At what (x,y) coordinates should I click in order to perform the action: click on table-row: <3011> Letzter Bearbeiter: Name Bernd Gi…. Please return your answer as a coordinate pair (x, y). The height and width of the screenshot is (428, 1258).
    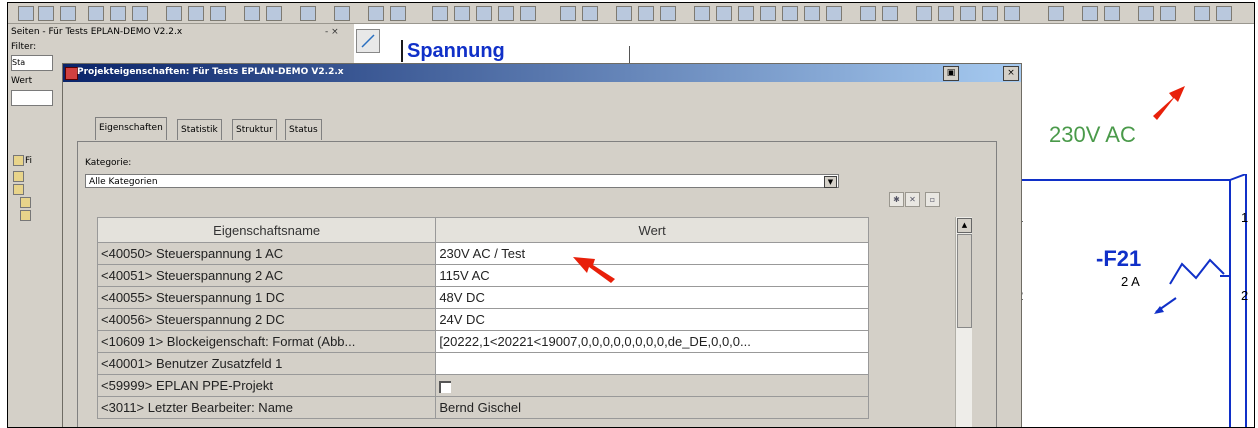
    Looking at the image, I should click on (482, 407).